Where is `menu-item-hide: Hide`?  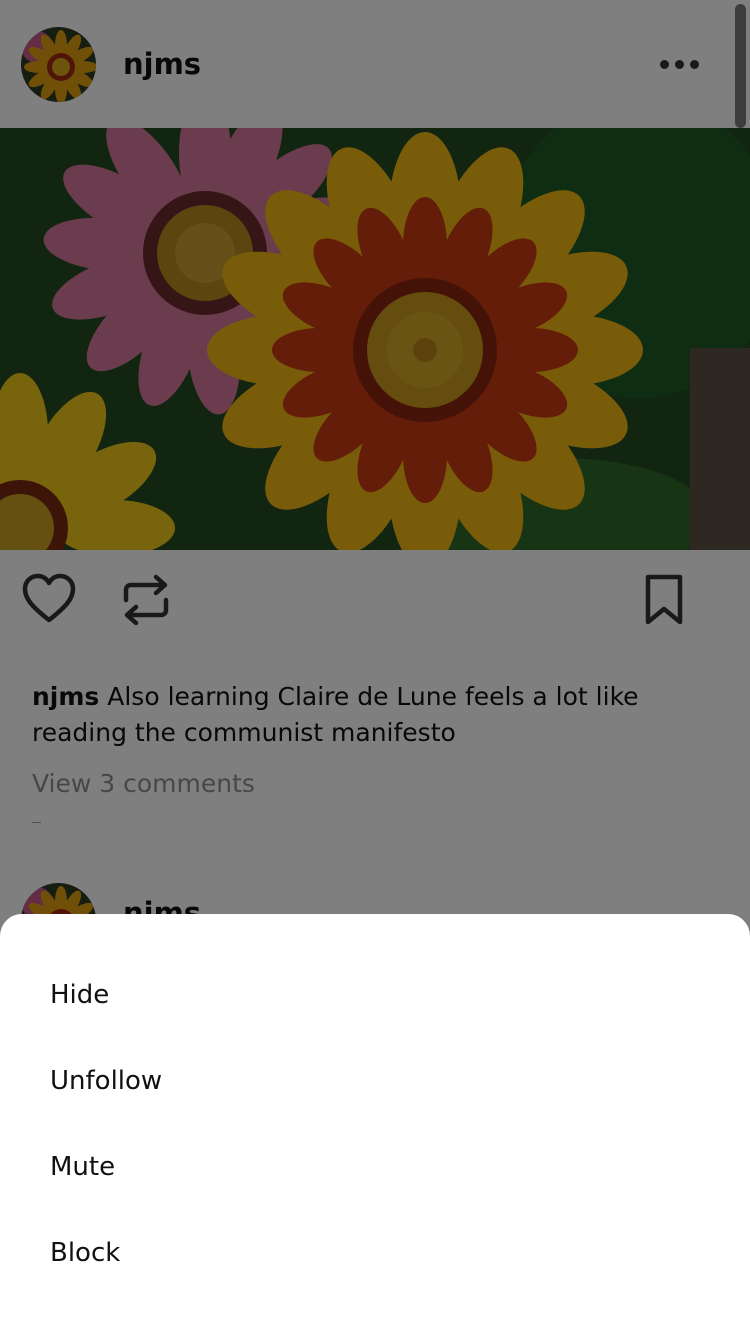 menu-item-hide: Hide is located at coordinates (375, 995).